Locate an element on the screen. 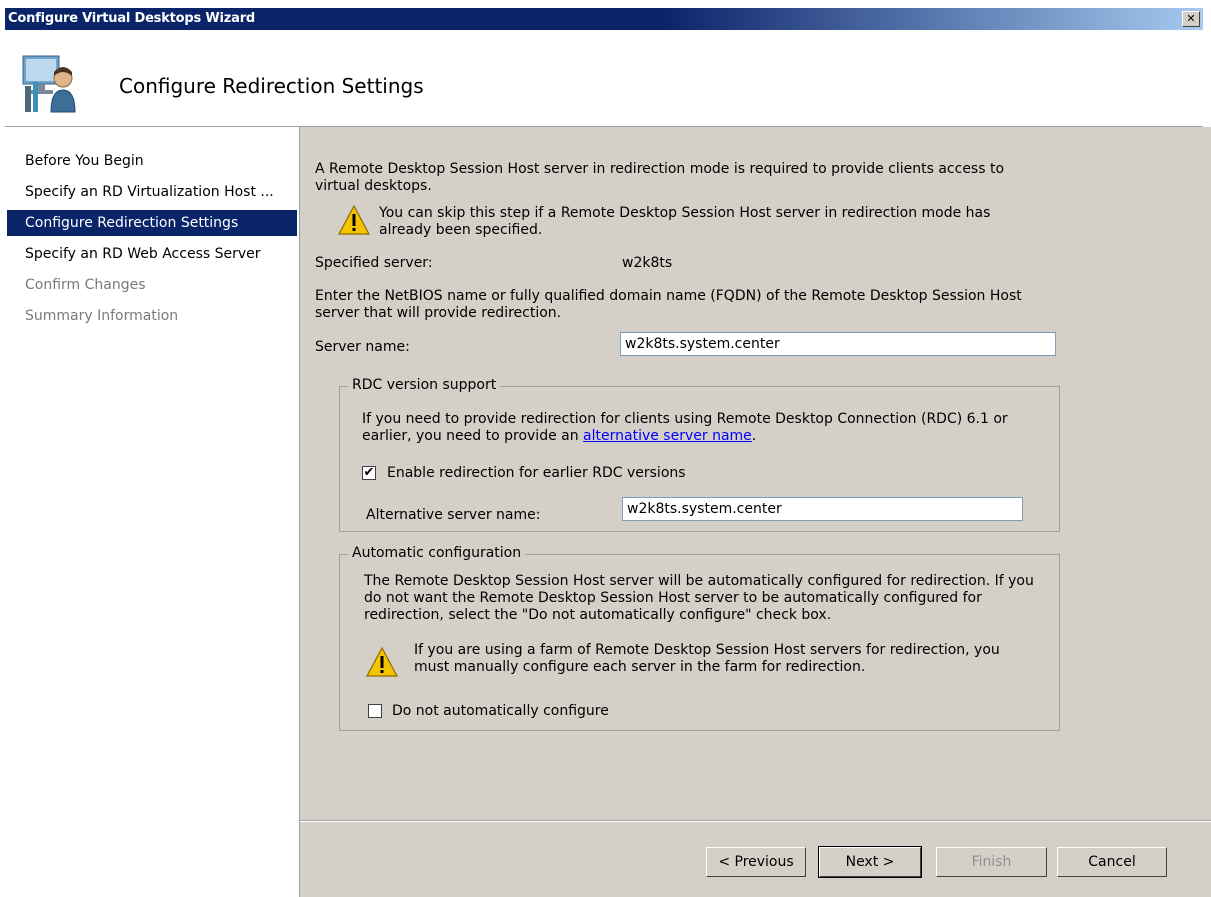  checkmark-icon: ✔ is located at coordinates (369, 472).